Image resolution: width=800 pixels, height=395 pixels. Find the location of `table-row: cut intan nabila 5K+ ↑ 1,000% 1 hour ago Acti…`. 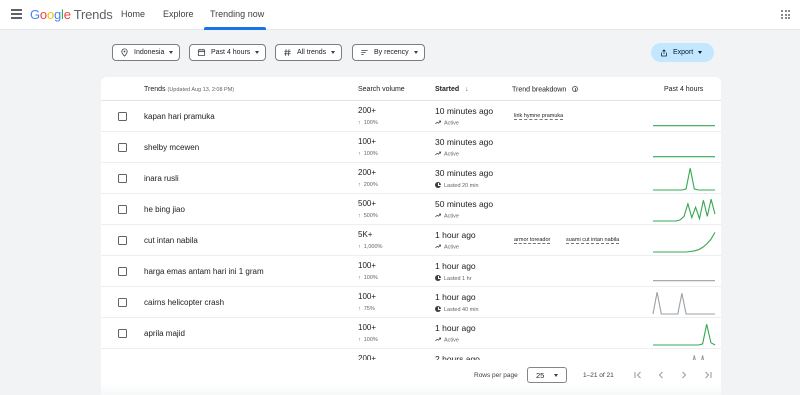

table-row: cut intan nabila 5K+ ↑ 1,000% 1 hour ago Acti… is located at coordinates (411, 240).